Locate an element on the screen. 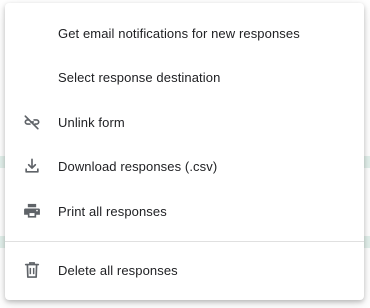  menu-item-label: Delete all responses is located at coordinates (118, 270).